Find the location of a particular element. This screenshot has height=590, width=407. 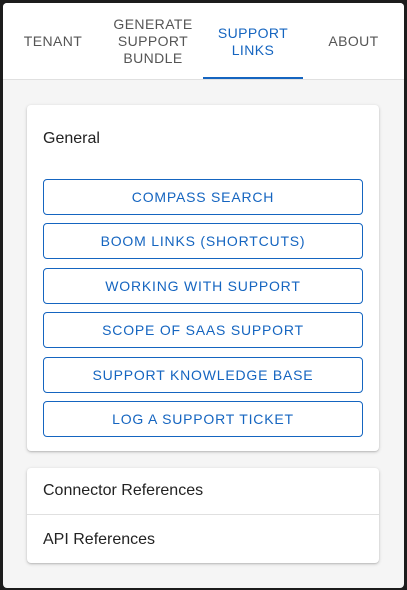

general-title: General is located at coordinates (71, 138).